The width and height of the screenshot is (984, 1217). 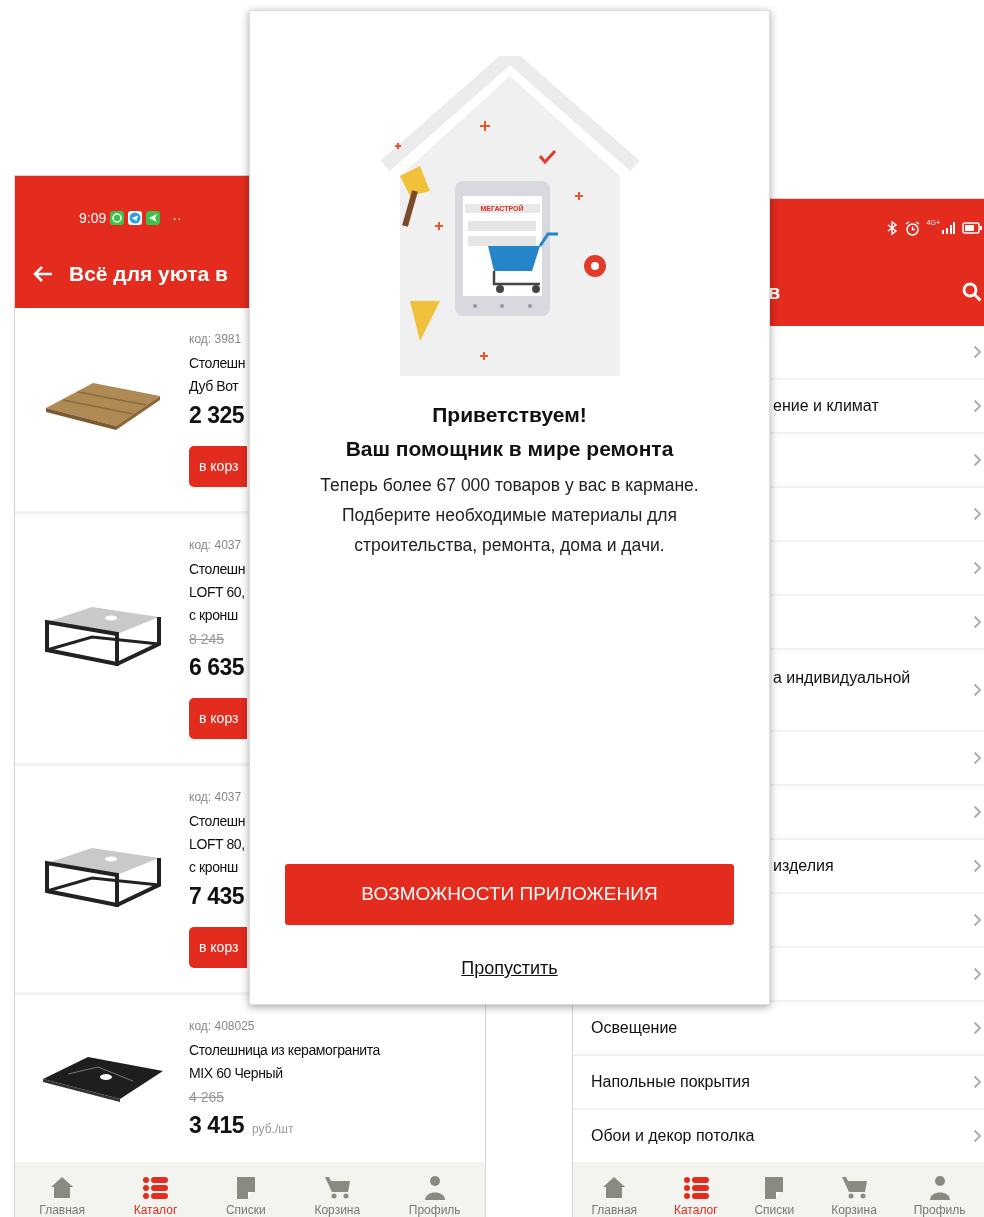 I want to click on back-arrow-icon, so click(x=43, y=274).